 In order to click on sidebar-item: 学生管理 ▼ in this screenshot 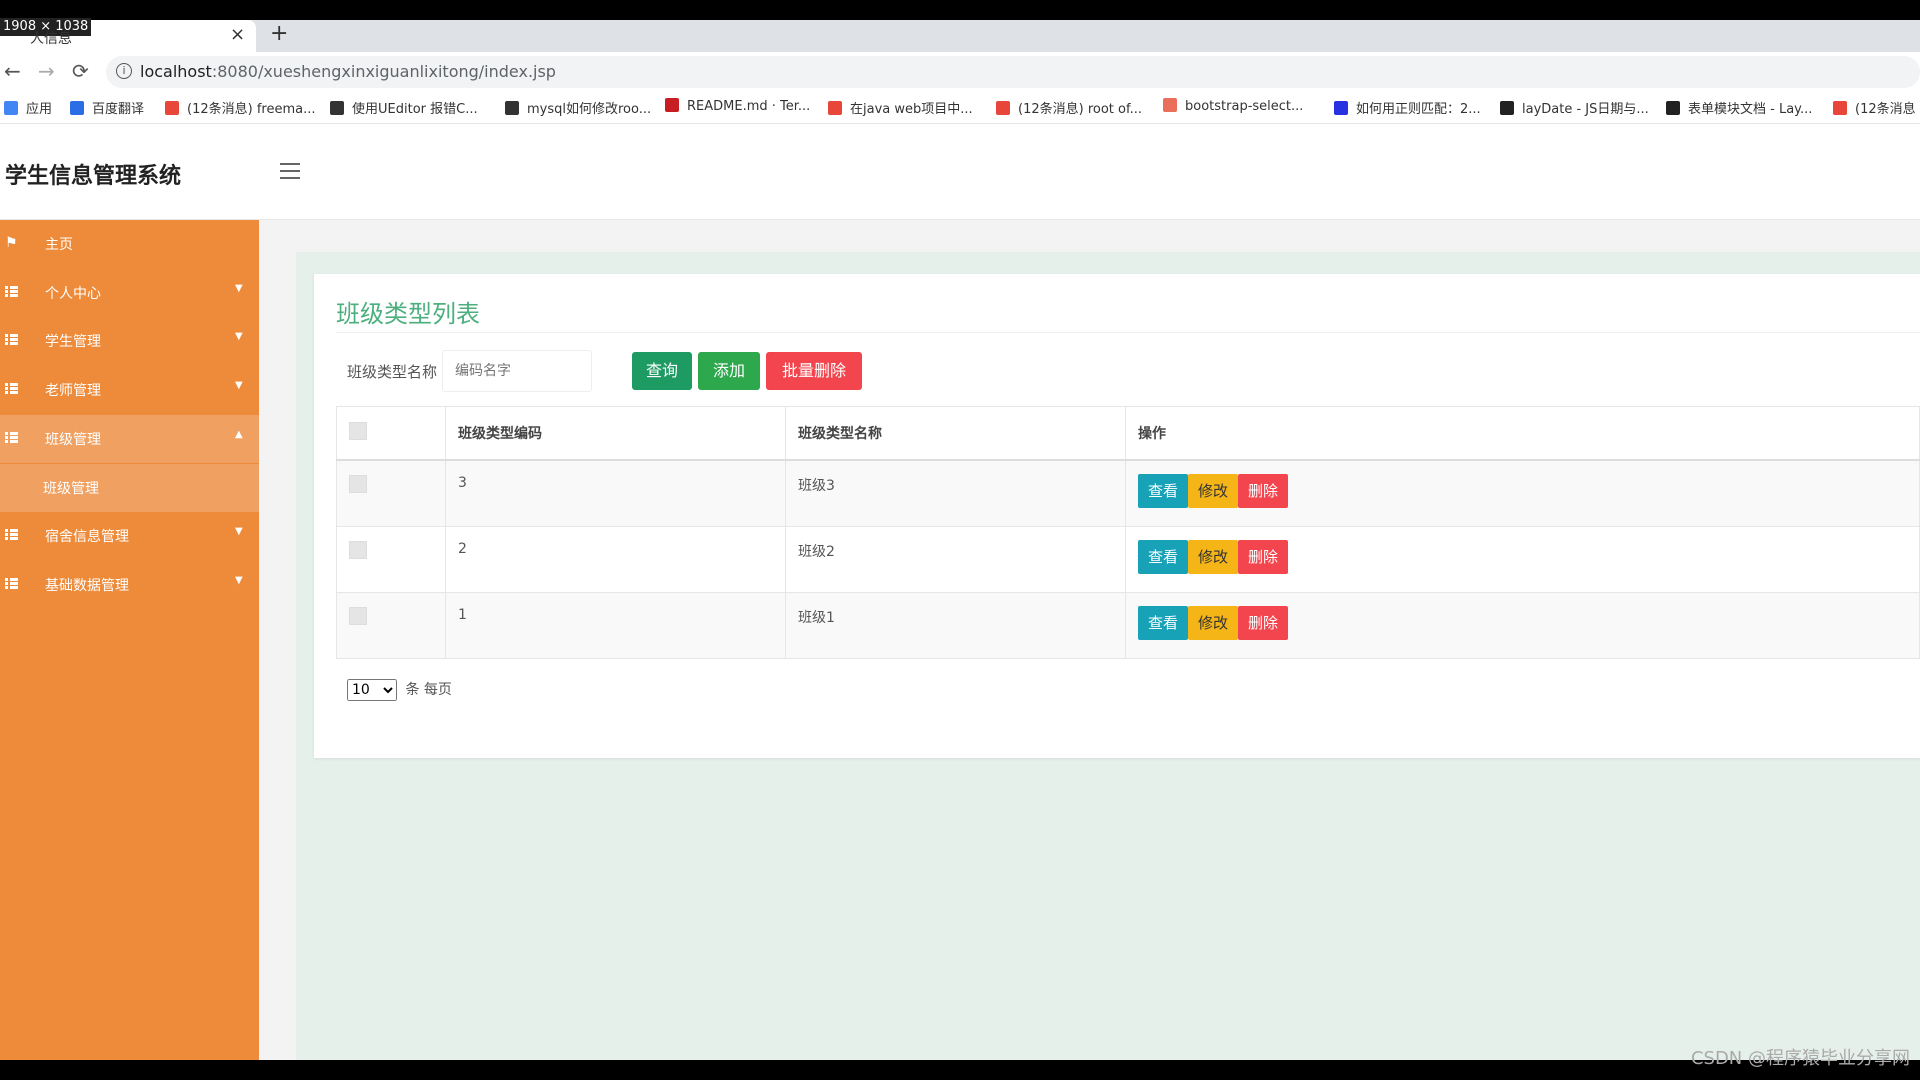, I will do `click(129, 341)`.